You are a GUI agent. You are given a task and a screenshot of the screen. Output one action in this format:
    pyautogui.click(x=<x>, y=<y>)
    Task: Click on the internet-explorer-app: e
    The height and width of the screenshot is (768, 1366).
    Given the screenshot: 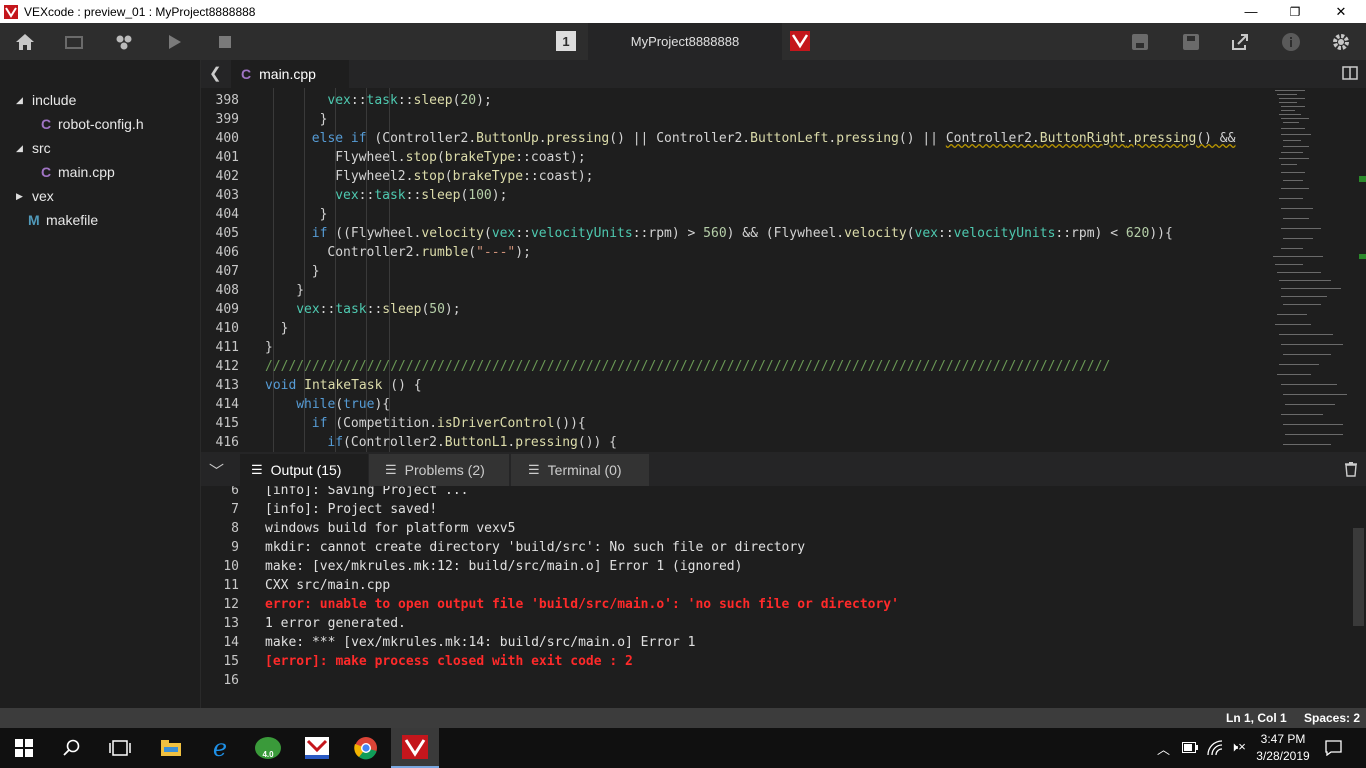 What is the action you would take?
    pyautogui.click(x=220, y=748)
    